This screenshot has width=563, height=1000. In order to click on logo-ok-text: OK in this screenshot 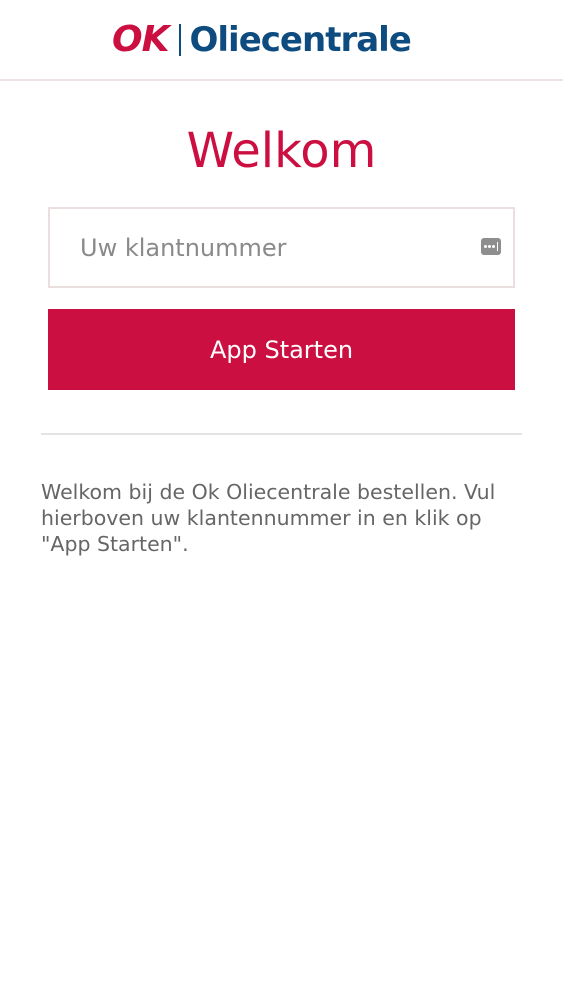, I will do `click(140, 39)`.